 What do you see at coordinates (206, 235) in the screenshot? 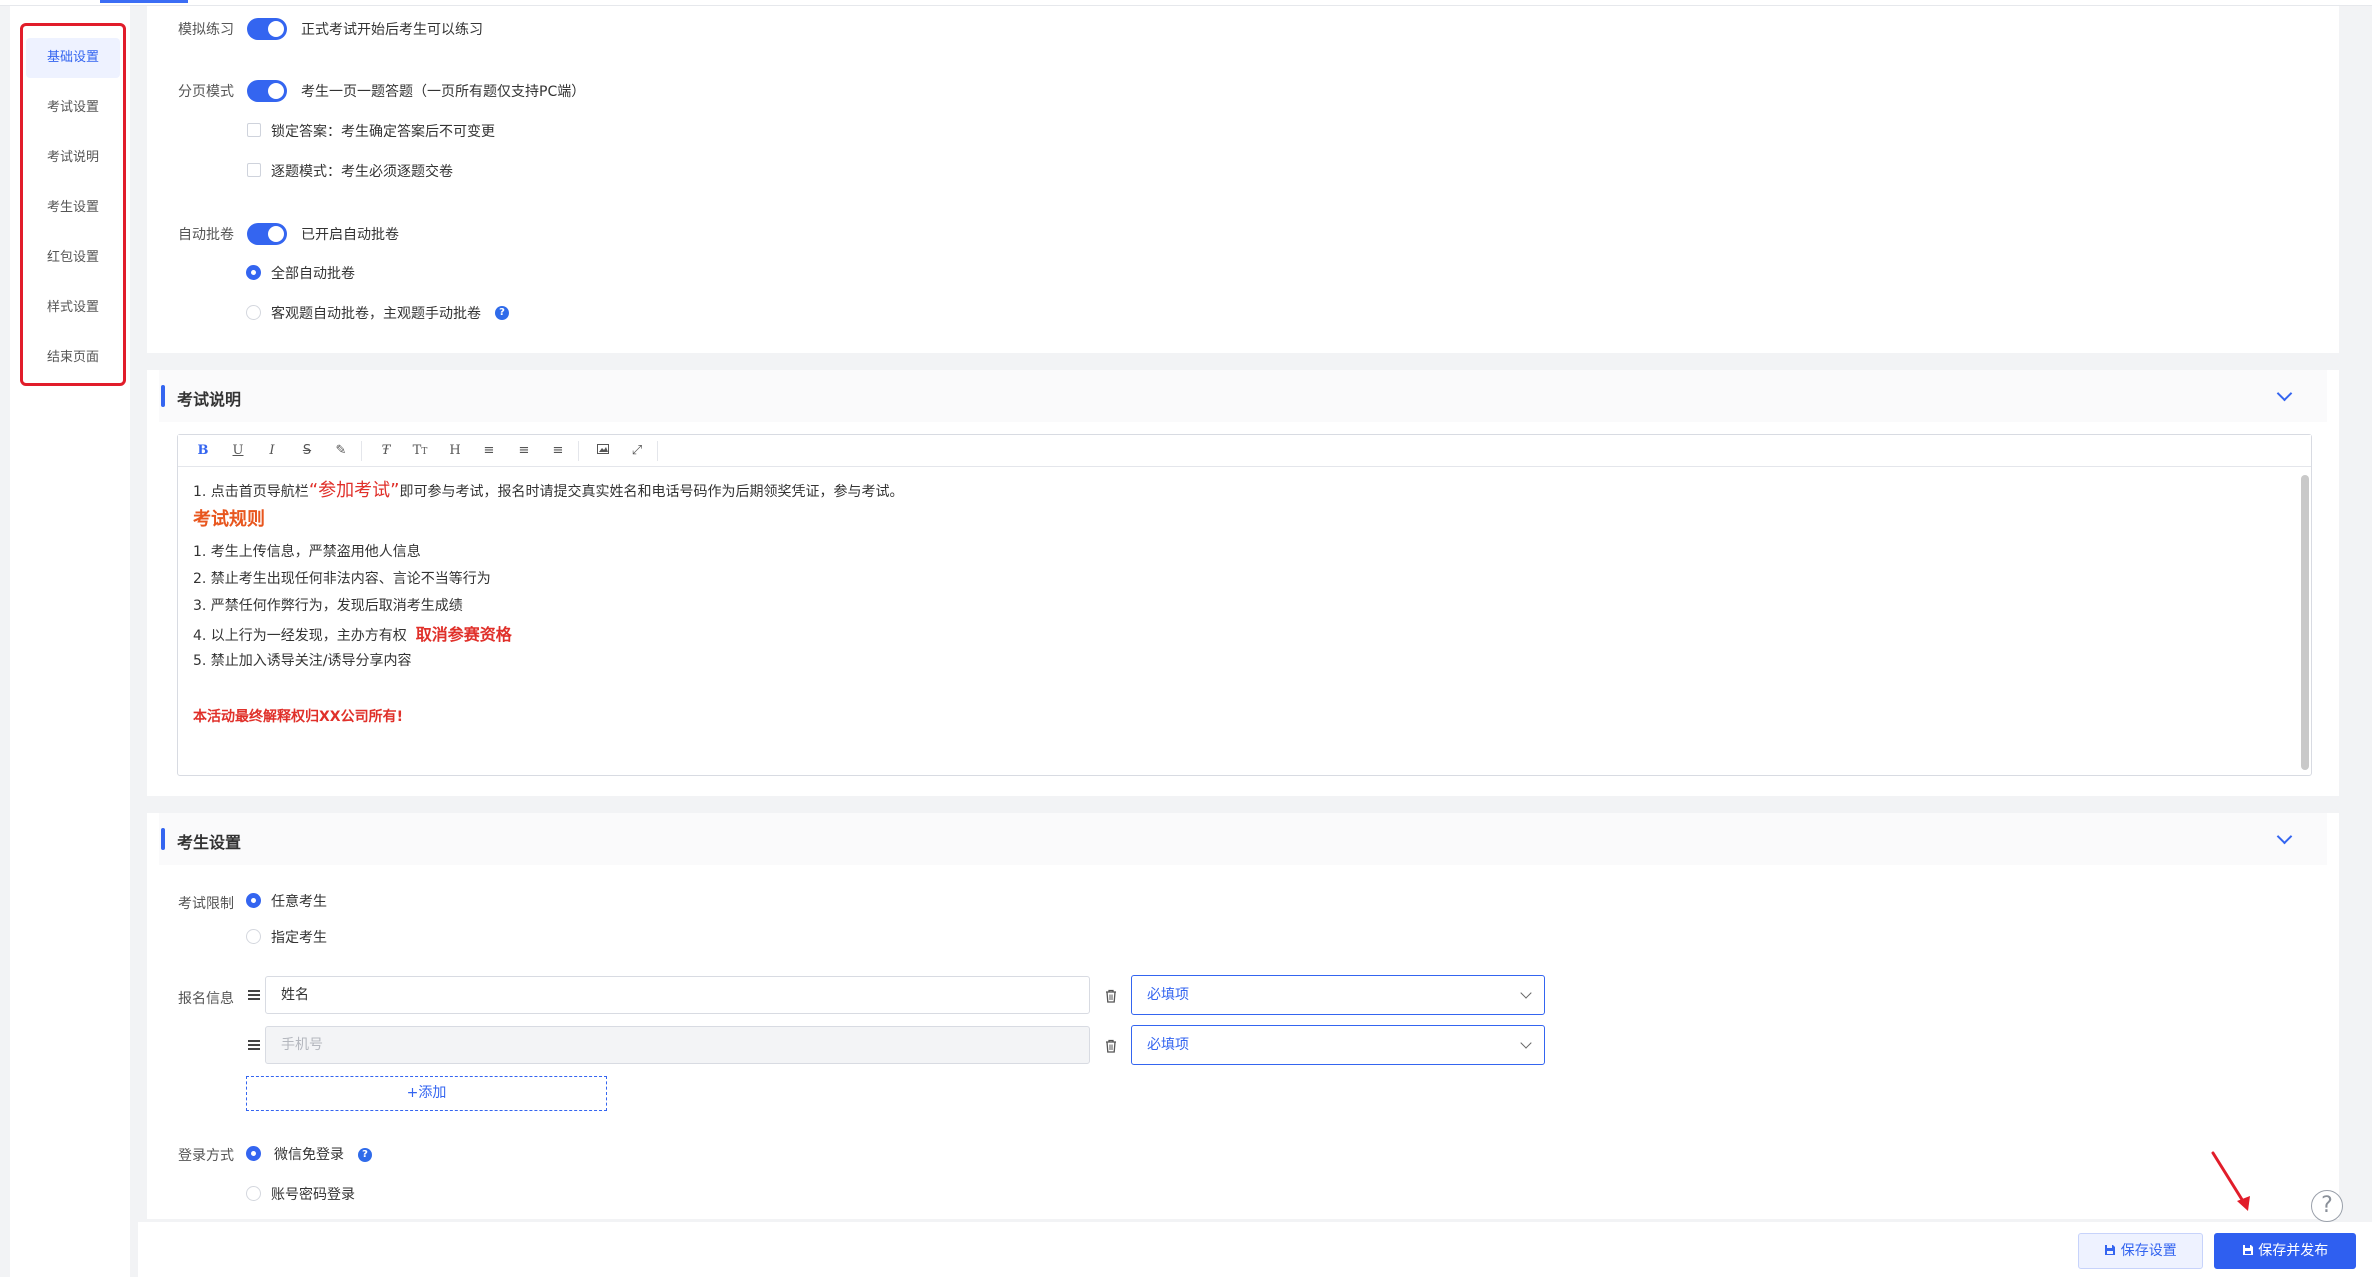
I see `auto-grade-label: 自动批卷` at bounding box center [206, 235].